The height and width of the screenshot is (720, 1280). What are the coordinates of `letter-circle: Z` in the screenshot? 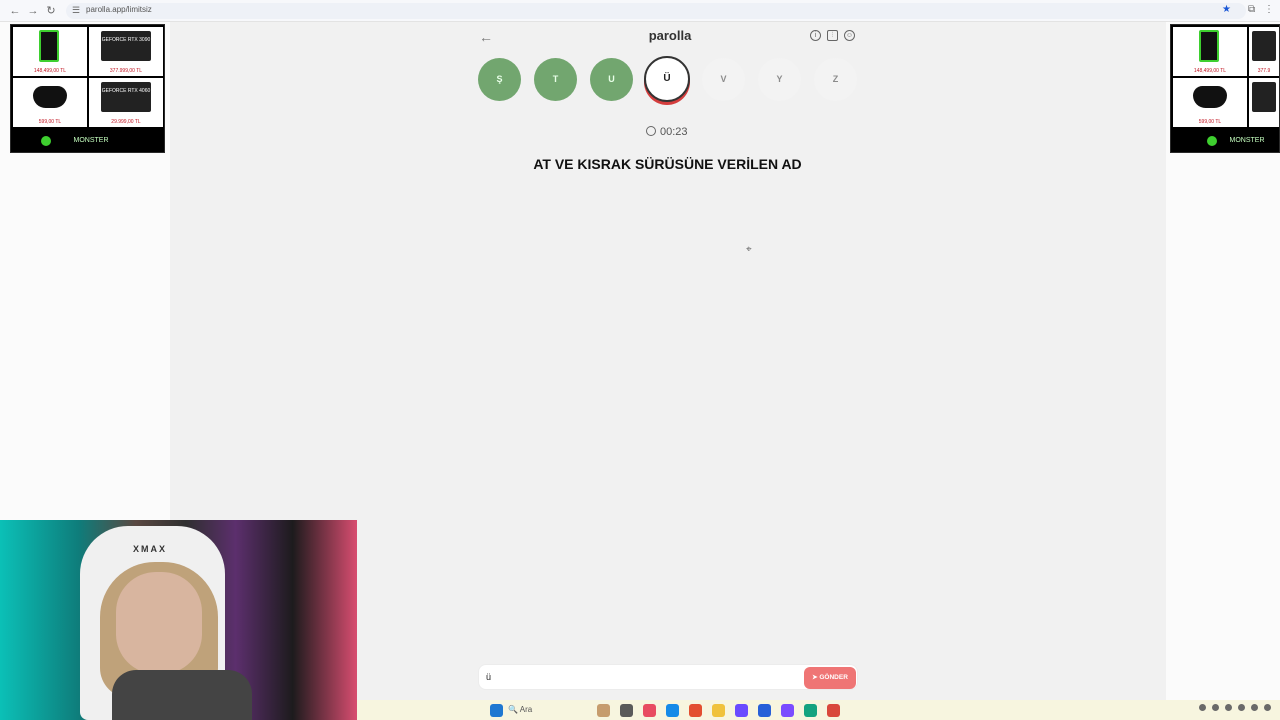 It's located at (835, 79).